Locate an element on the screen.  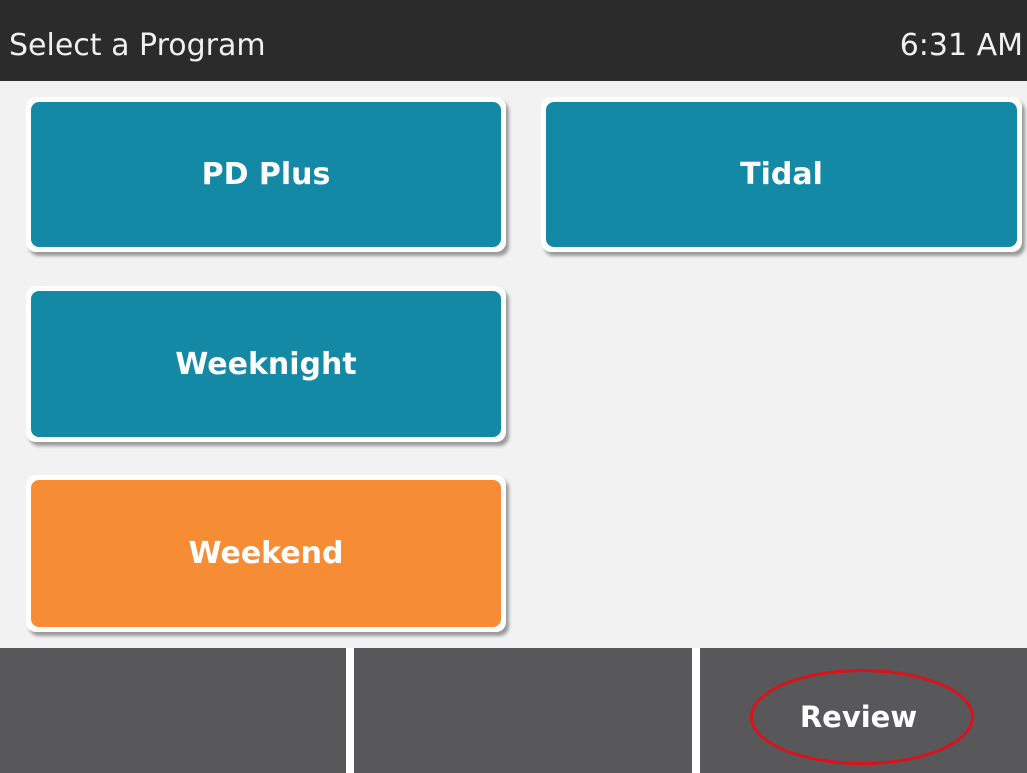
footer-button-middle is located at coordinates (523, 710).